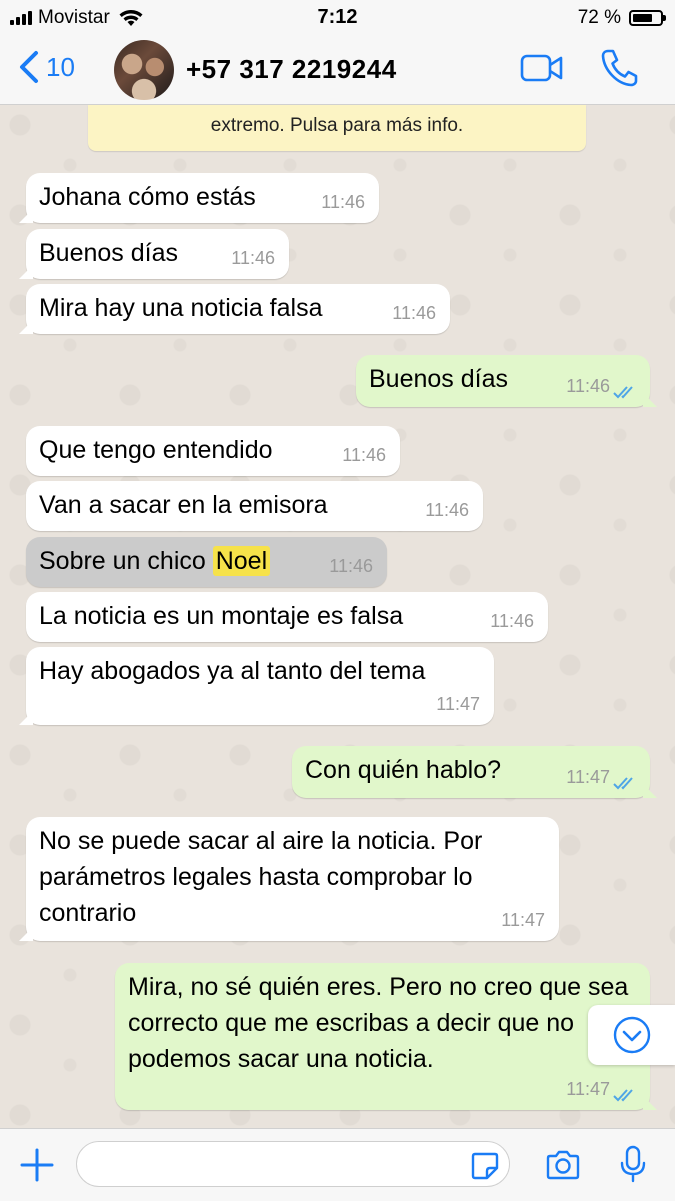 The width and height of the screenshot is (675, 1201). What do you see at coordinates (221, 616) in the screenshot?
I see `message-text: La noticia es un montaje es falsa` at bounding box center [221, 616].